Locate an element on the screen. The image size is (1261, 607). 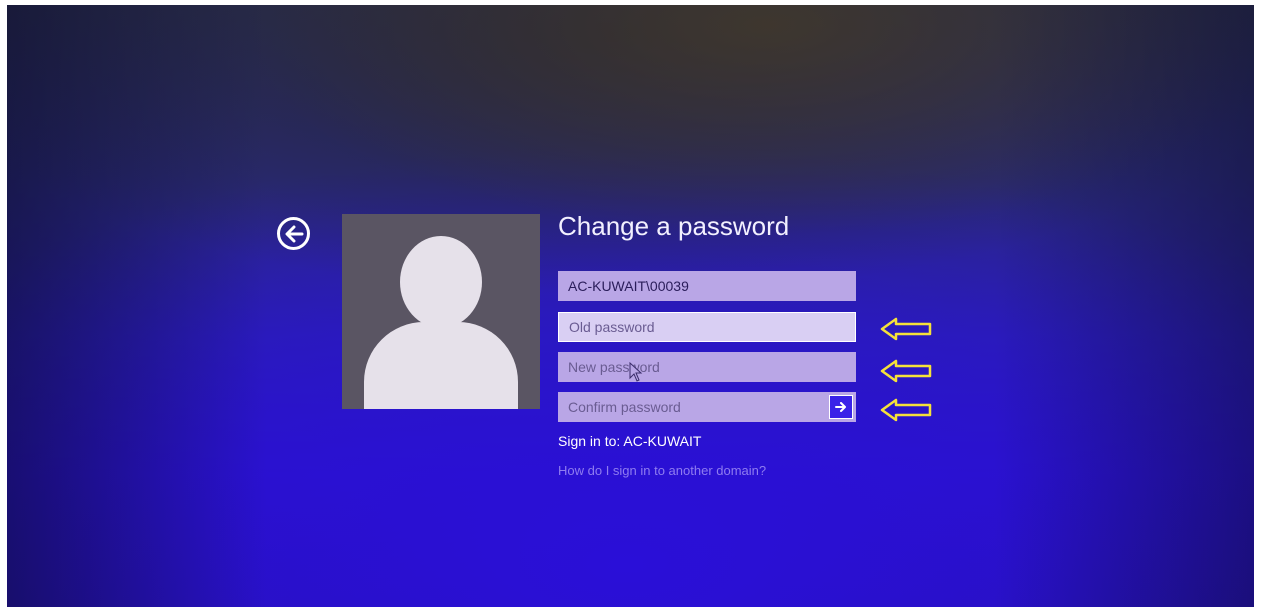
back-button is located at coordinates (293, 233).